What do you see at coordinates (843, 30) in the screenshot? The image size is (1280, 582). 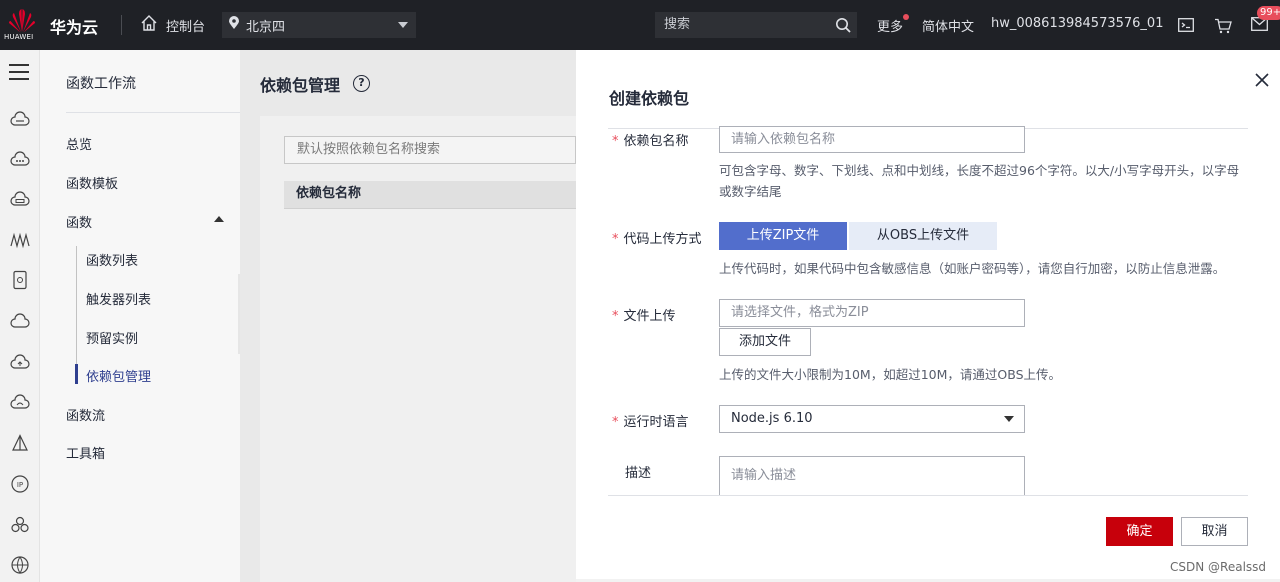 I see `search-icon` at bounding box center [843, 30].